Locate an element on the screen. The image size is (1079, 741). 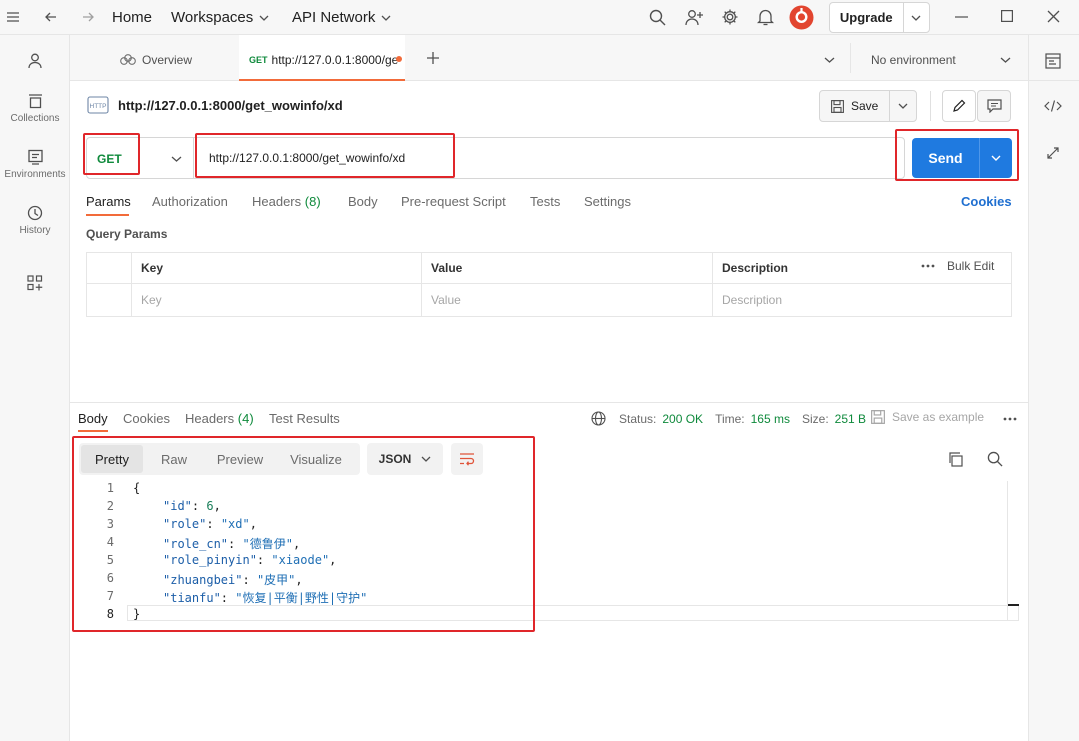
tab-body: Body is located at coordinates (363, 201).